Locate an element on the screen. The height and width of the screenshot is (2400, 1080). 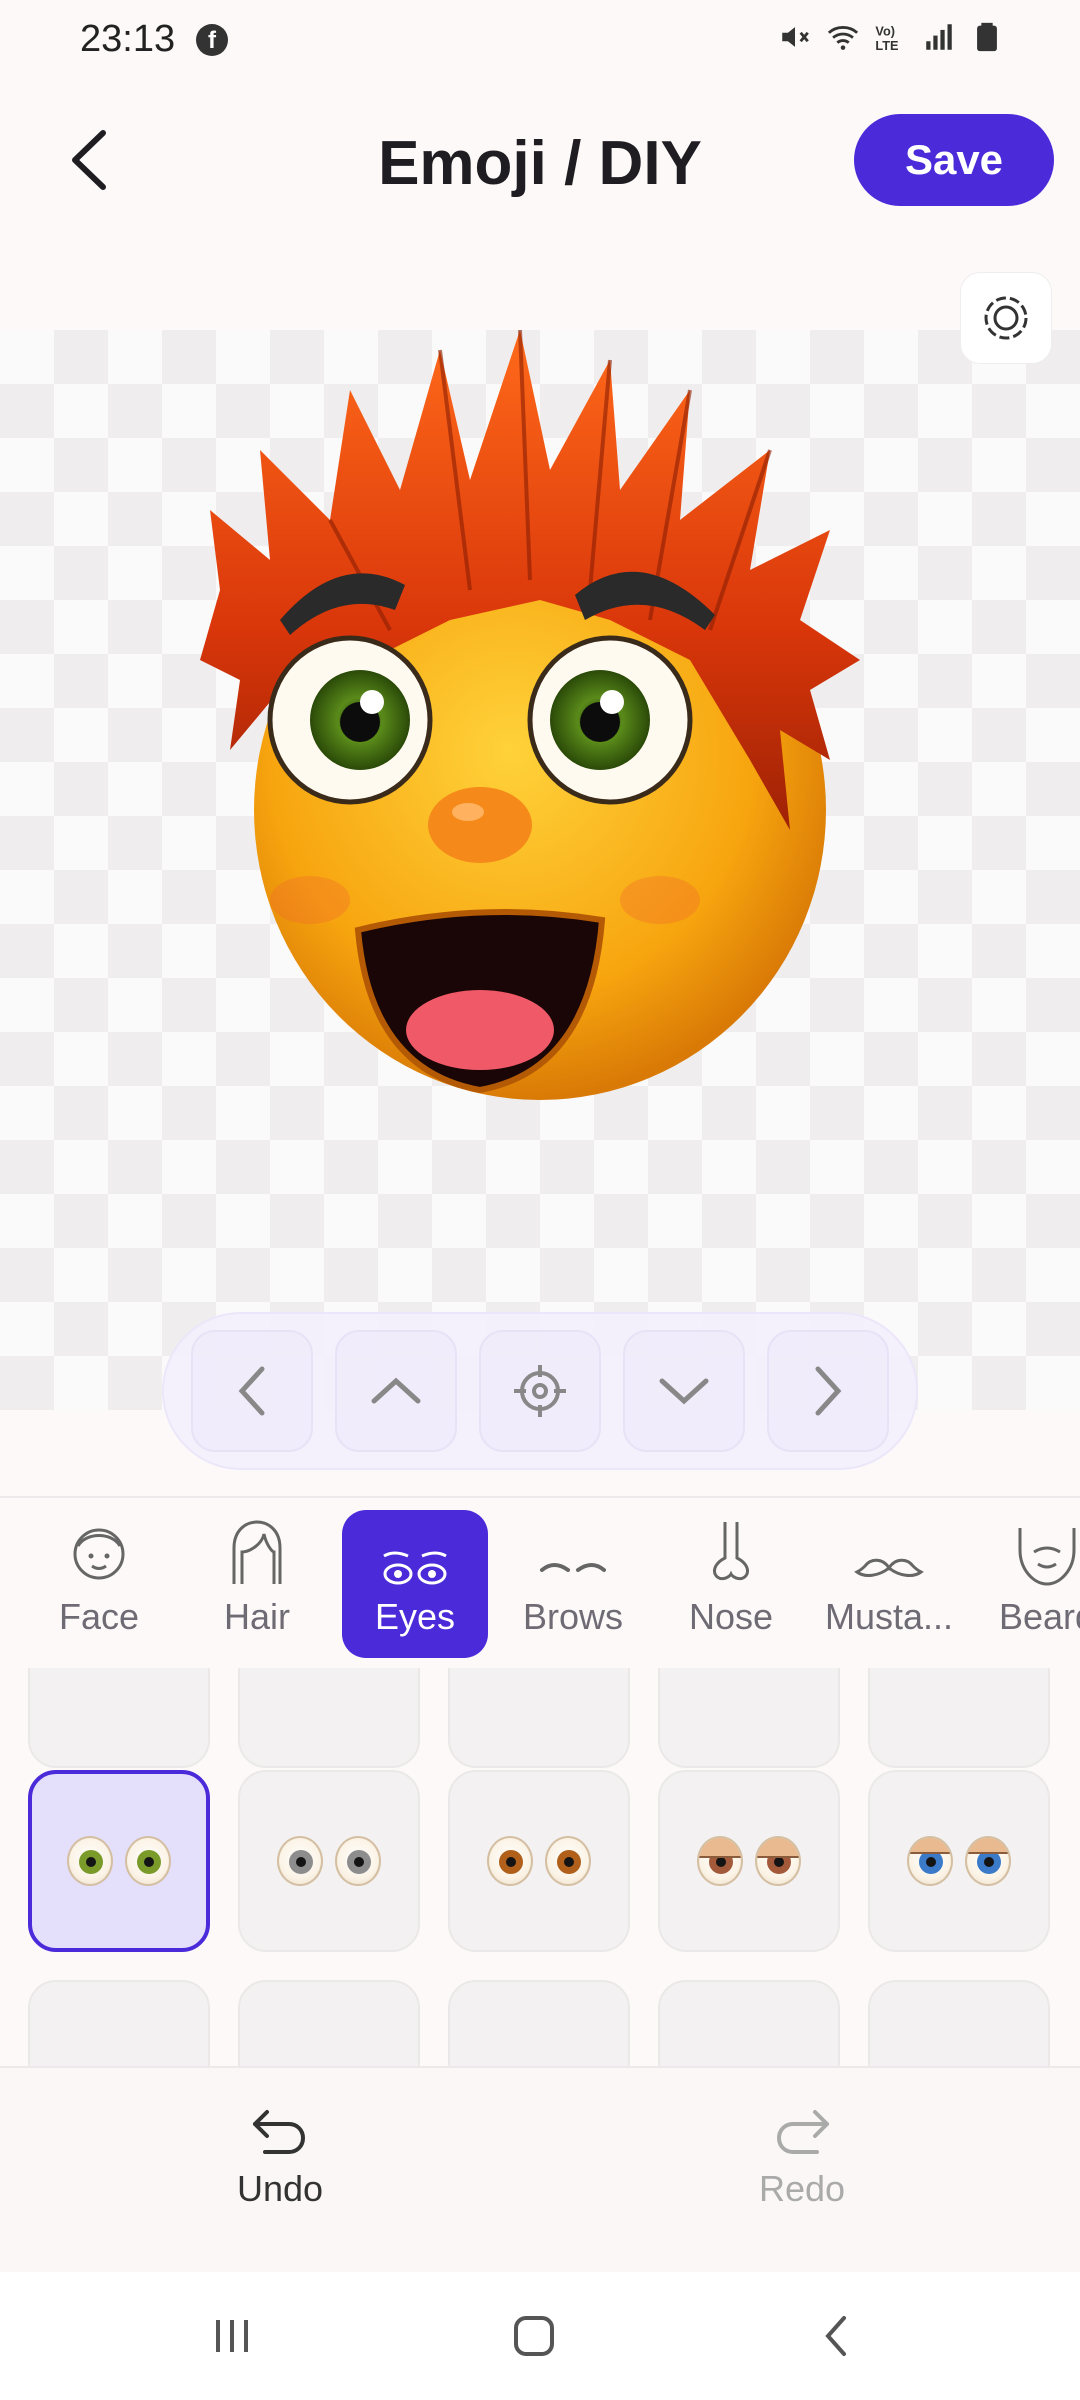
volte-icon: Vo)LTE is located at coordinates (886, 38).